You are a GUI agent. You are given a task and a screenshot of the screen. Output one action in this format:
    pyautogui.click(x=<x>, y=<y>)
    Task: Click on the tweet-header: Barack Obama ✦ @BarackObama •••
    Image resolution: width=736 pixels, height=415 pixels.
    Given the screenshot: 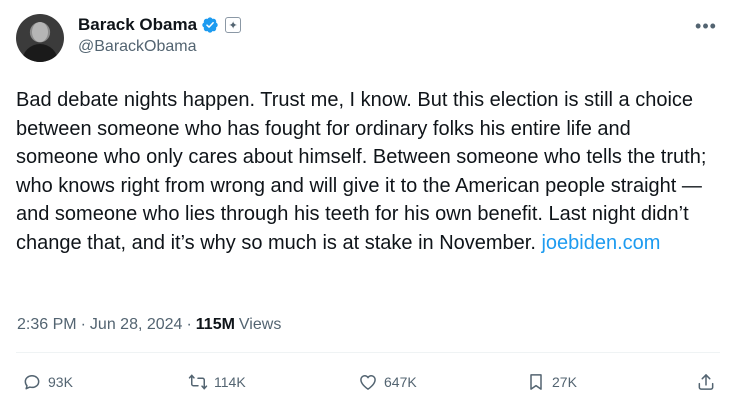 What is the action you would take?
    pyautogui.click(x=370, y=39)
    